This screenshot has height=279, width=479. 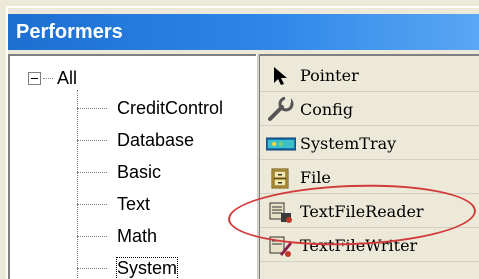 What do you see at coordinates (281, 246) in the screenshot?
I see `text-file-writer-icon` at bounding box center [281, 246].